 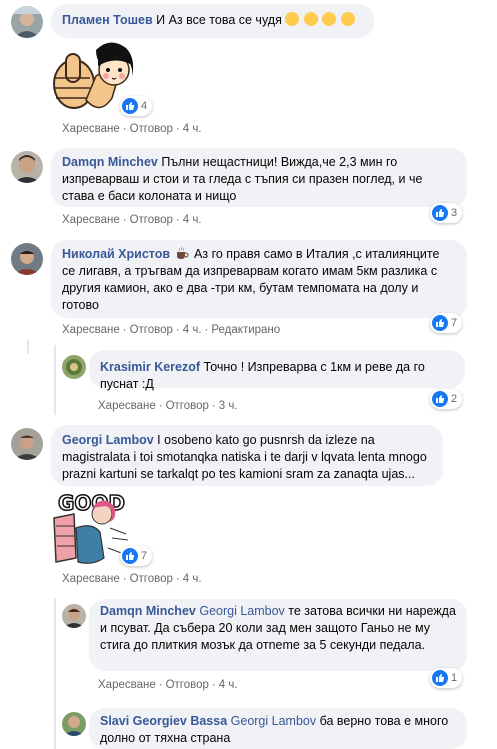 What do you see at coordinates (228, 406) in the screenshot?
I see `timestamp: 3 ч.` at bounding box center [228, 406].